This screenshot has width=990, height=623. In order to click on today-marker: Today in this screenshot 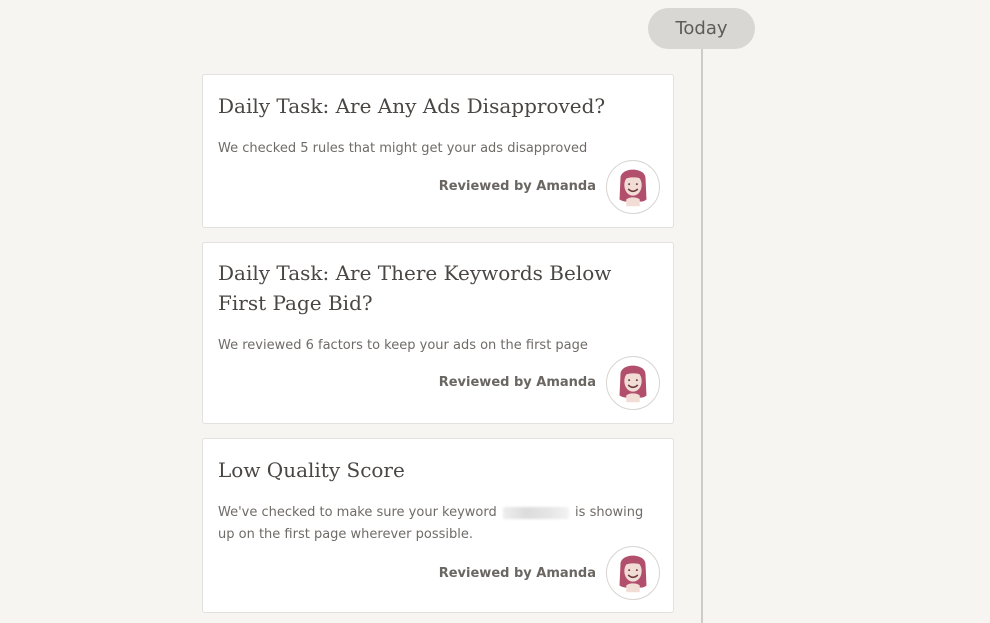, I will do `click(701, 28)`.